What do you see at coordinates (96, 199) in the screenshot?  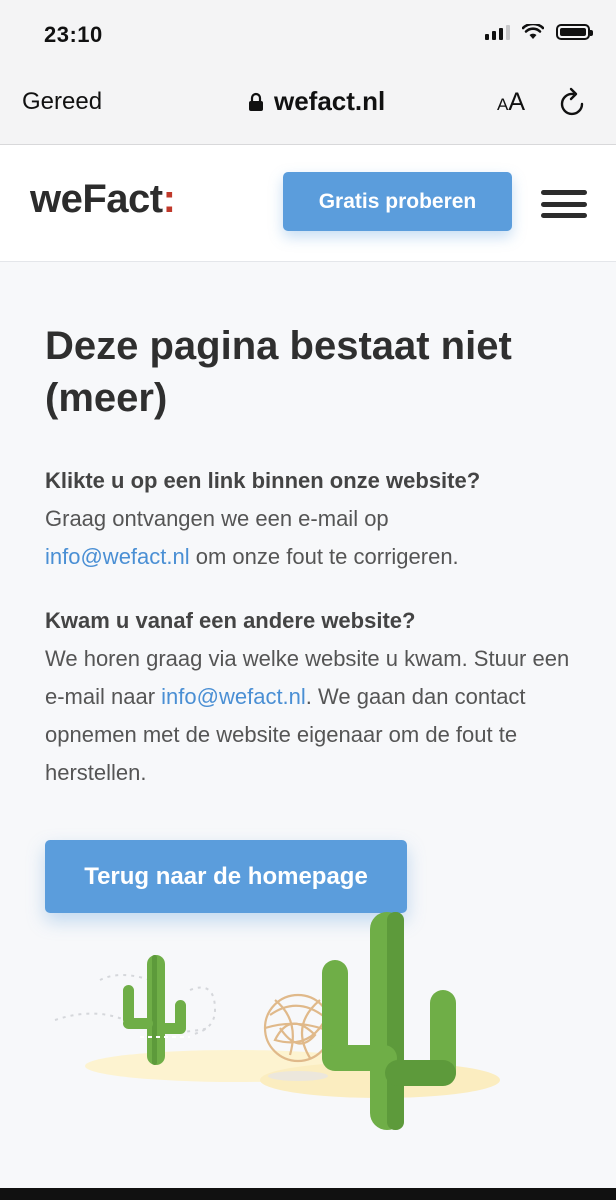 I see `logo-text: weFact` at bounding box center [96, 199].